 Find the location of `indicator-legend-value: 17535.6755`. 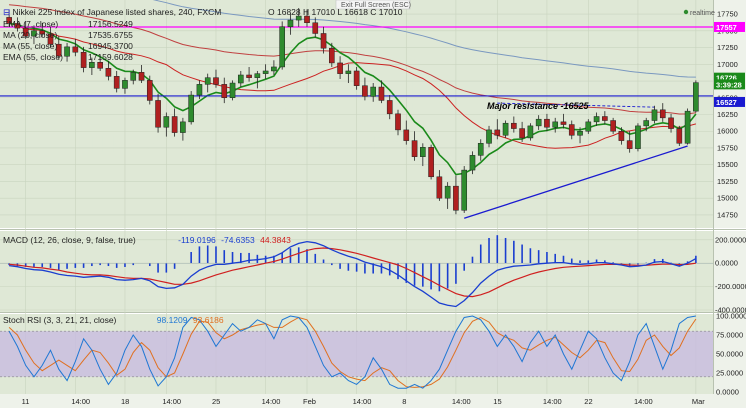

indicator-legend-value: 17535.6755 is located at coordinates (110, 35).